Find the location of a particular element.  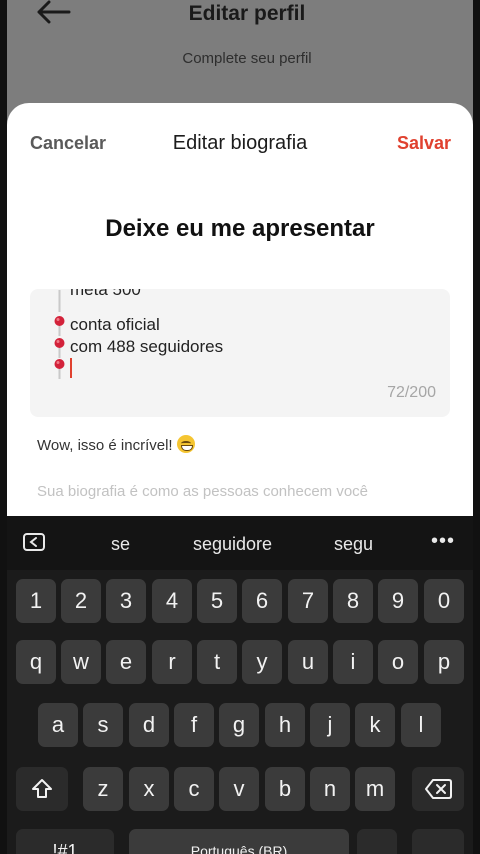

shift-arrow-icon is located at coordinates (42, 788).